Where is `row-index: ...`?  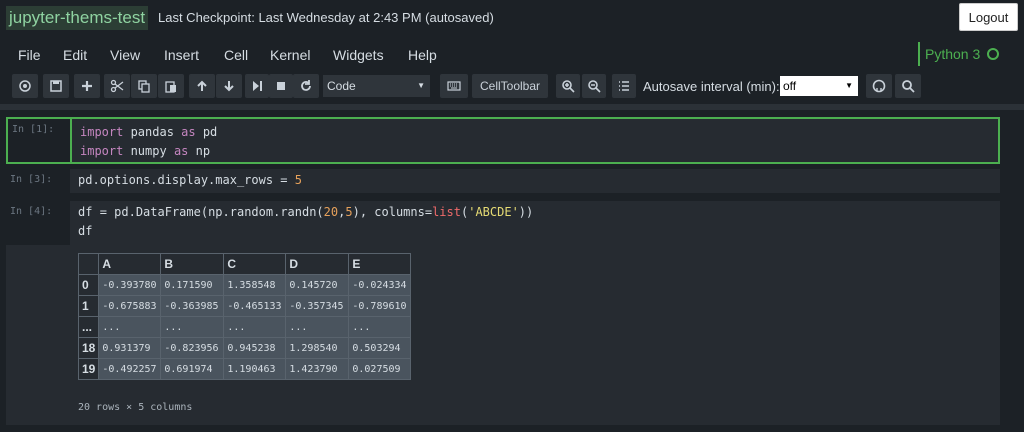
row-index: ... is located at coordinates (88, 327).